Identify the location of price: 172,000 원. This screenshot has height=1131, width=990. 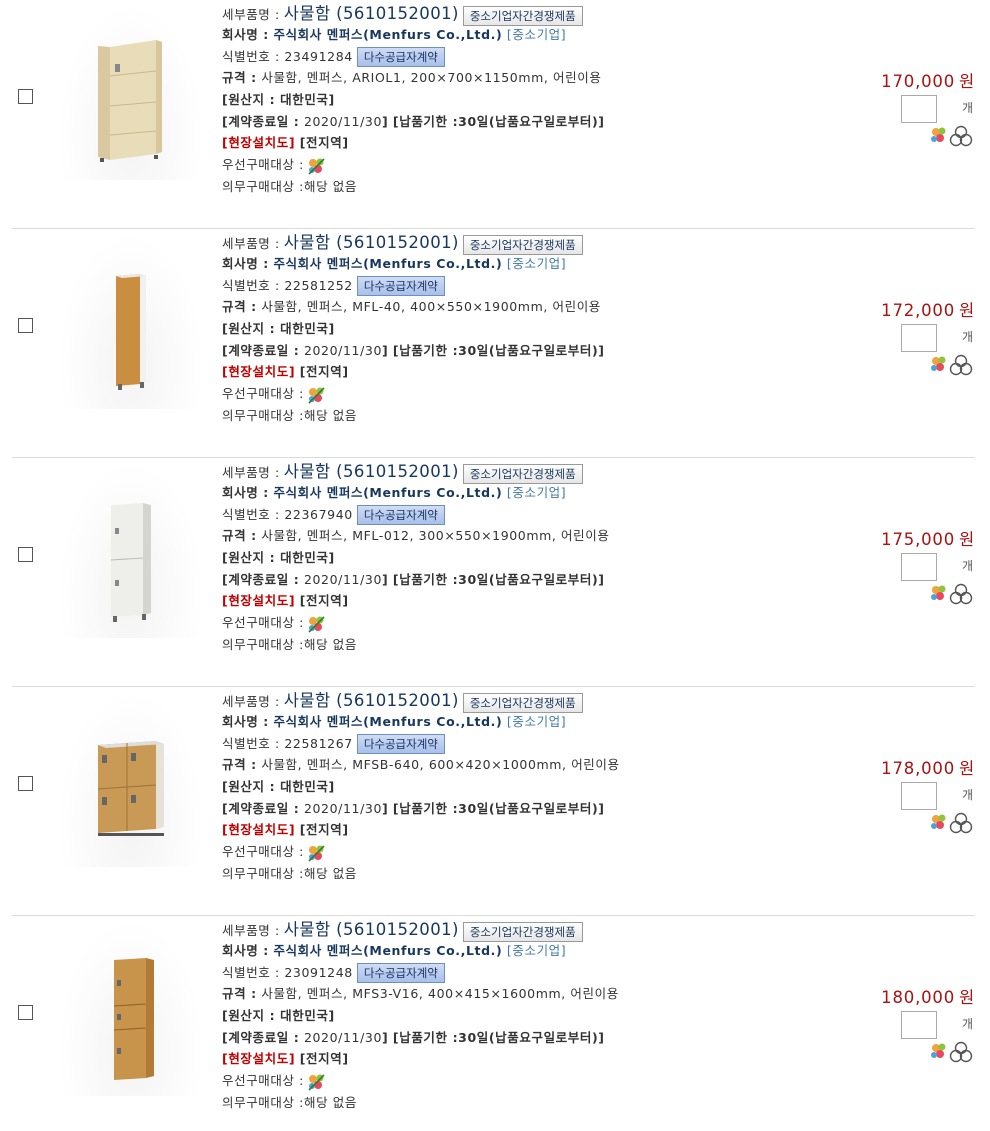
(905, 309).